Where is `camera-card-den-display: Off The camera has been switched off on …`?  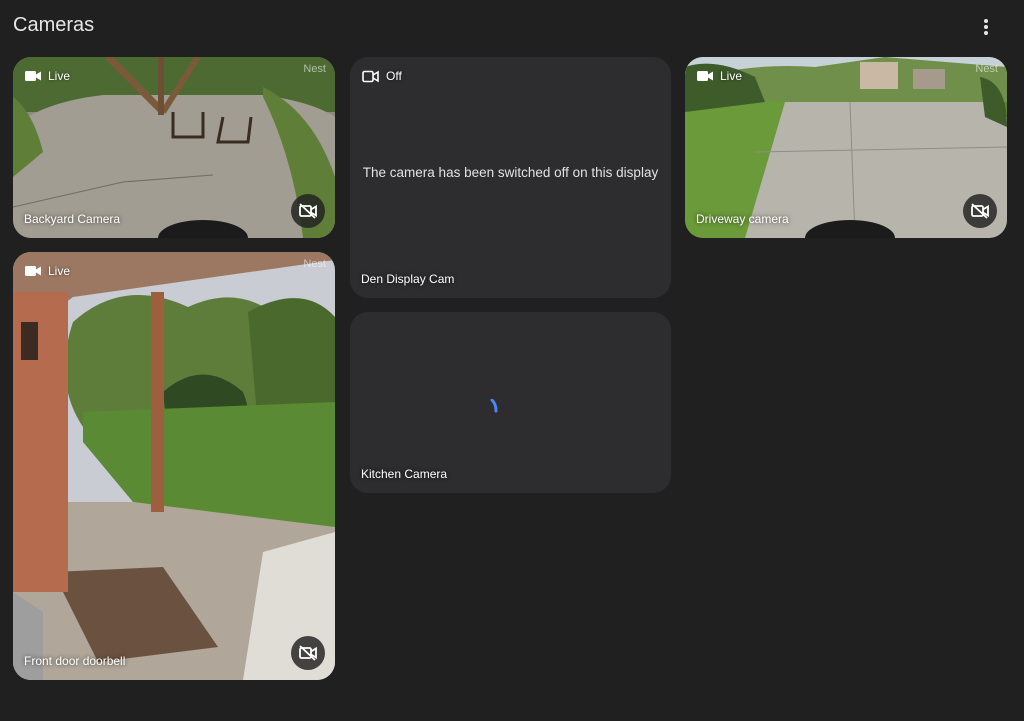 camera-card-den-display: Off The camera has been switched off on … is located at coordinates (510, 177).